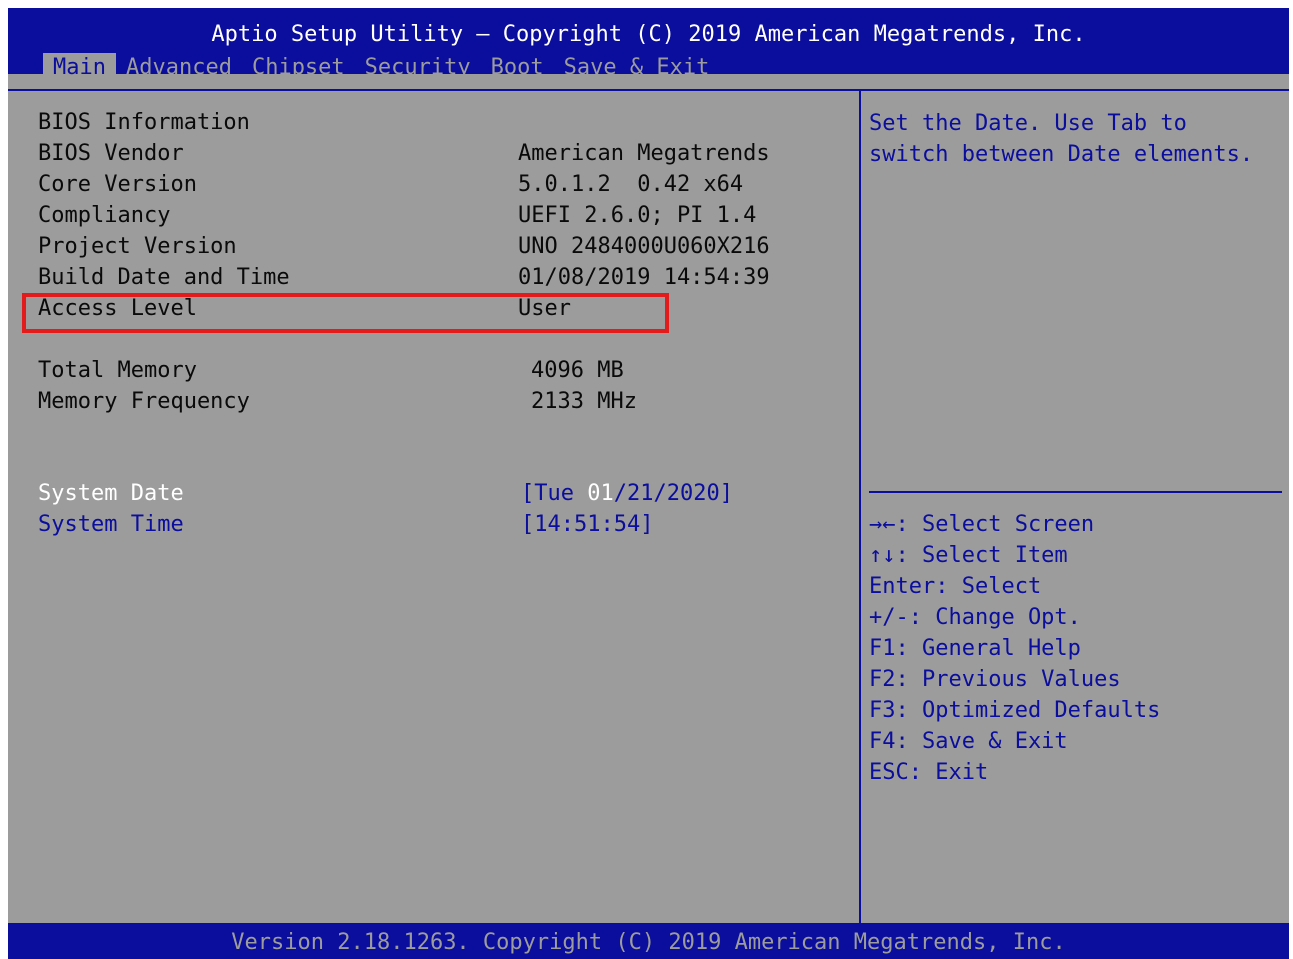 The image size is (1293, 959). What do you see at coordinates (554, 493) in the screenshot?
I see `system-date-prefix: [Tue` at bounding box center [554, 493].